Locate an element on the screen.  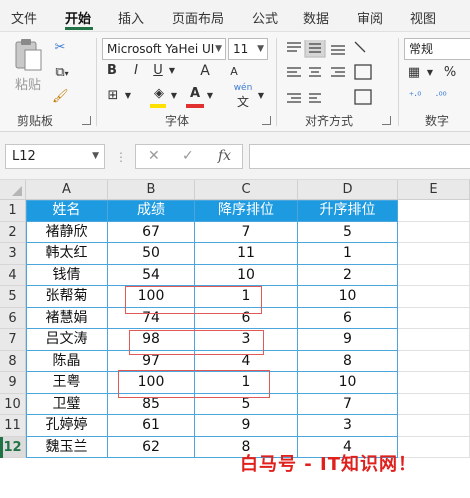
increase-decimal-icon: ⁺·⁰ is located at coordinates (415, 97).